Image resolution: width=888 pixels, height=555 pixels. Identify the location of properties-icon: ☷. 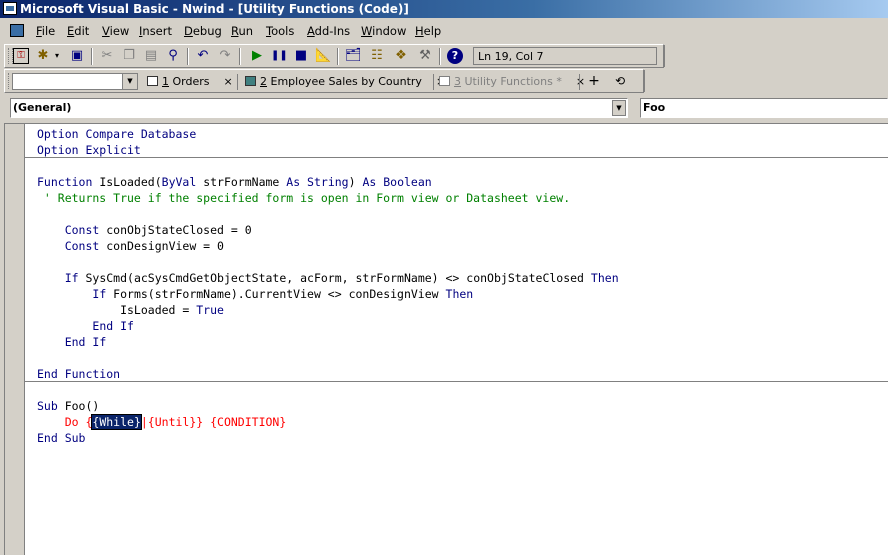
(377, 56).